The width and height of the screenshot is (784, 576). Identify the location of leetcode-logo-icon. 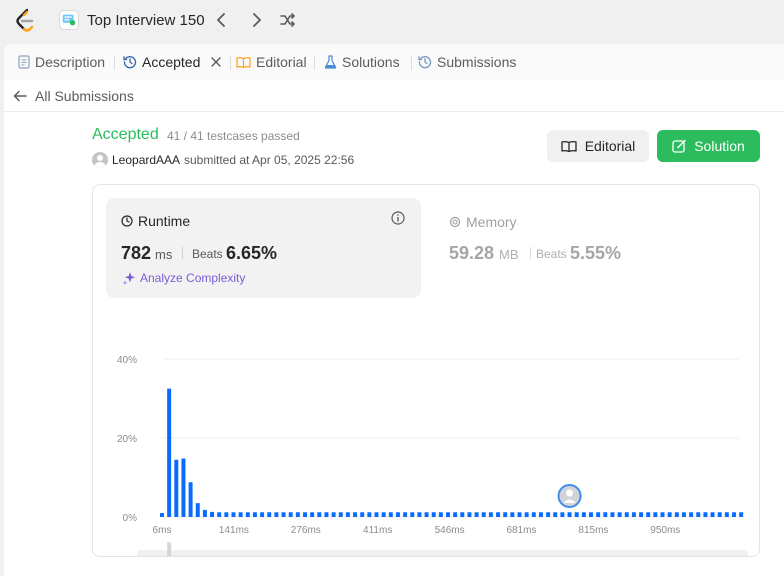
(25, 20).